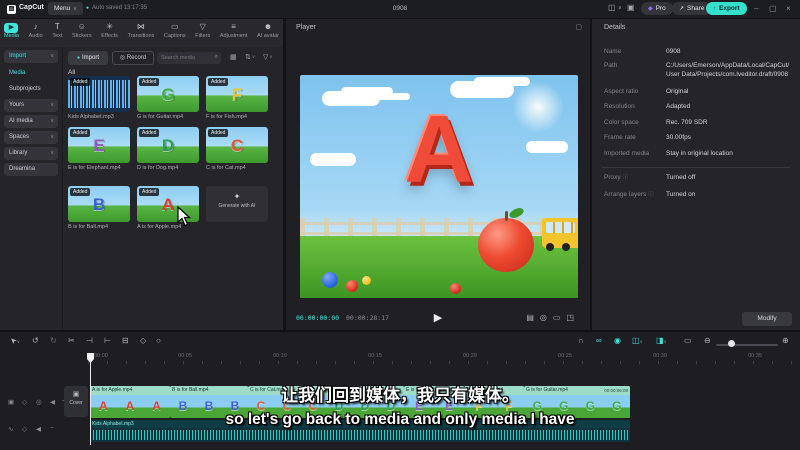 Image resolution: width=800 pixels, height=450 pixels. I want to click on zoom-slider-handle, so click(731, 343).